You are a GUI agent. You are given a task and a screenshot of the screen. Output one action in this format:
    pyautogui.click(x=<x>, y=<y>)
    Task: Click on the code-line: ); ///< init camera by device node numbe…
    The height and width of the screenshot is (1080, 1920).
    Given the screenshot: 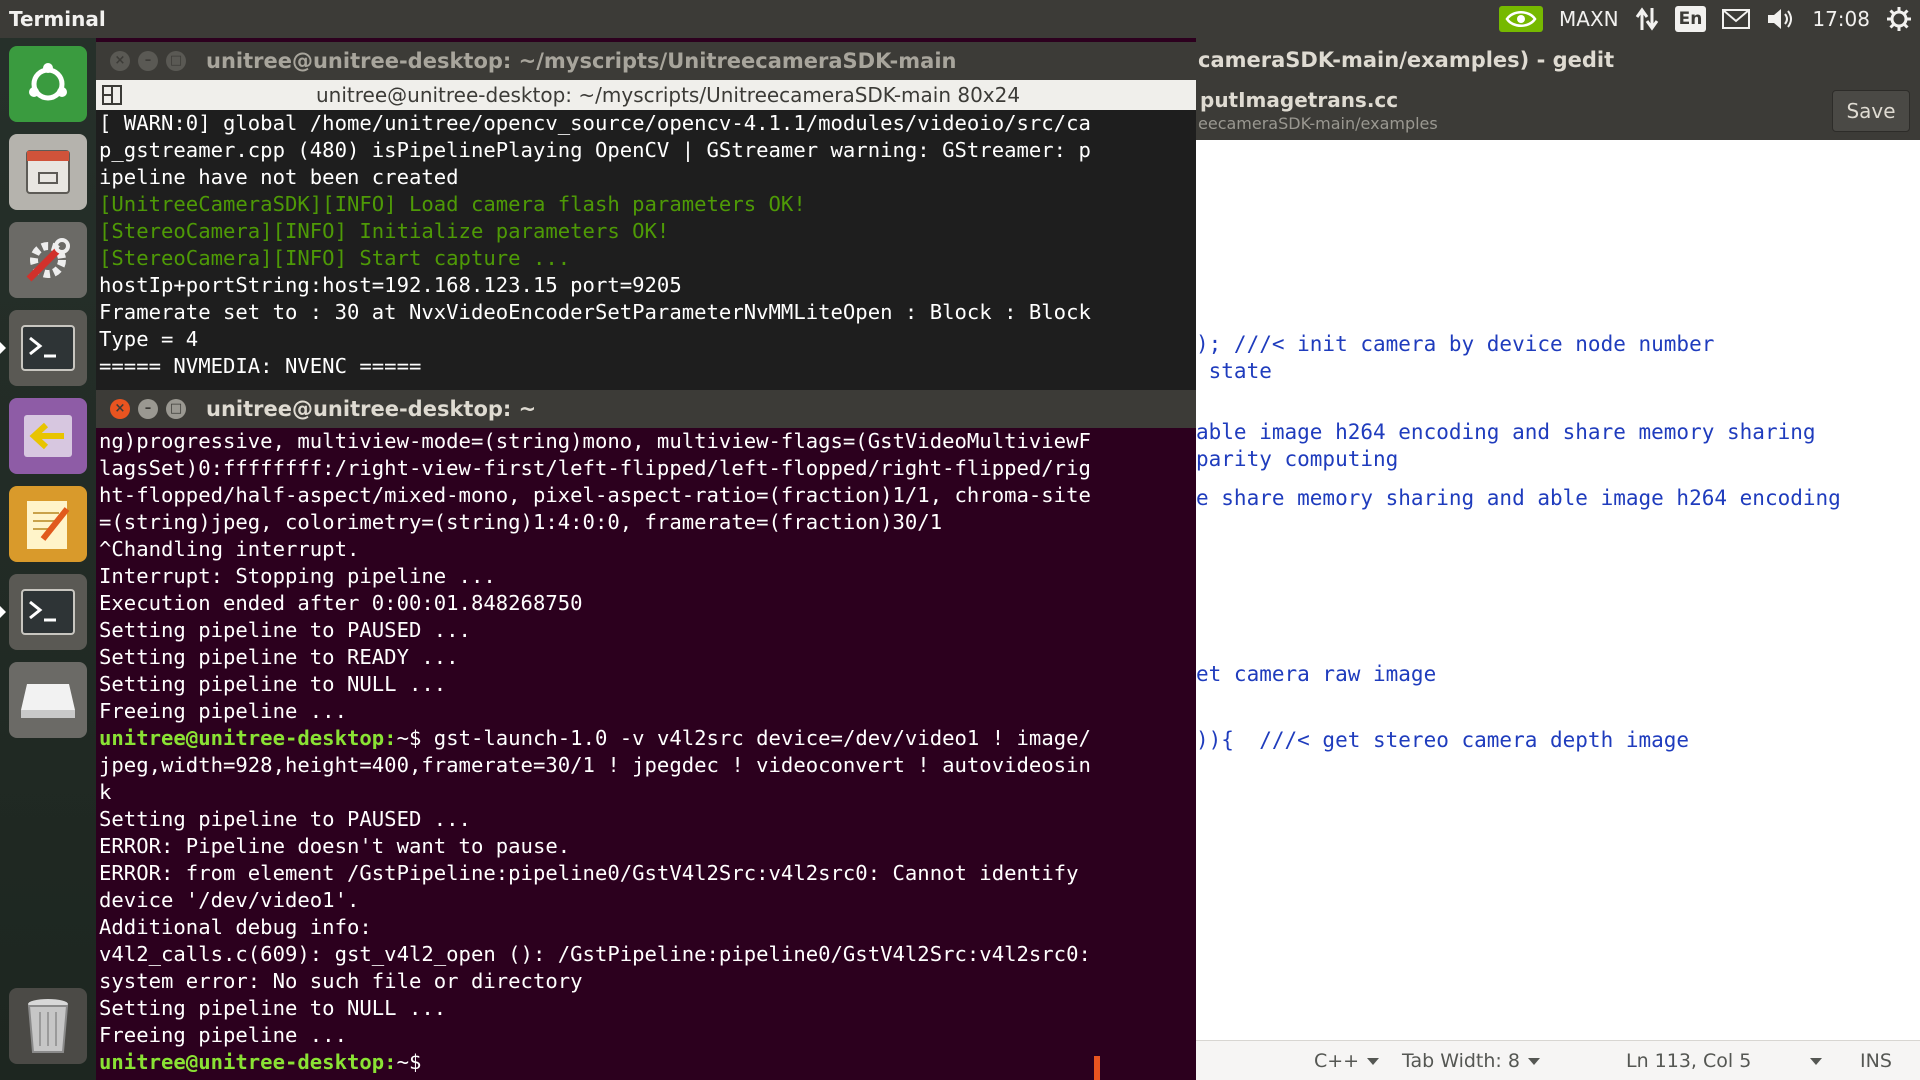 What is the action you would take?
    pyautogui.click(x=1455, y=344)
    